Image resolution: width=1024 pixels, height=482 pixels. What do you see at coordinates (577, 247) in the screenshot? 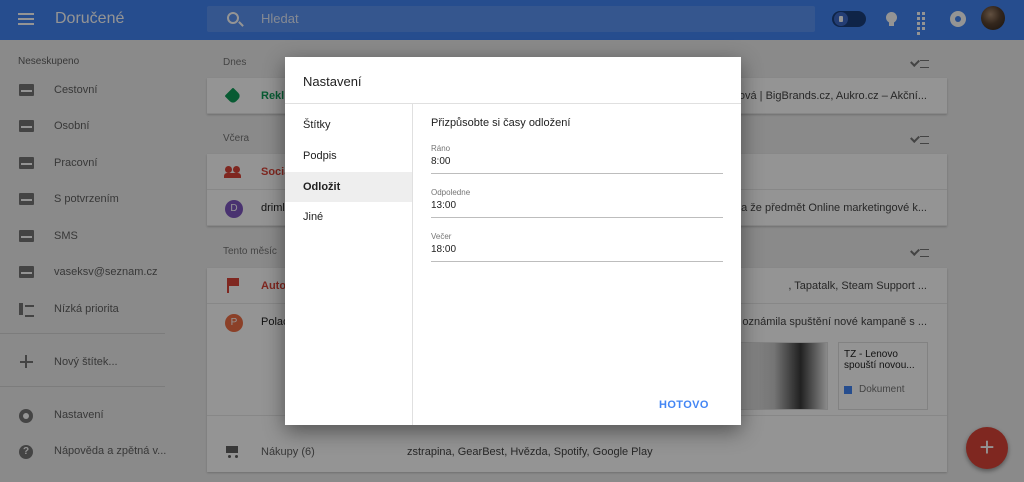
I see `evening-time-field: Večer 18:00` at bounding box center [577, 247].